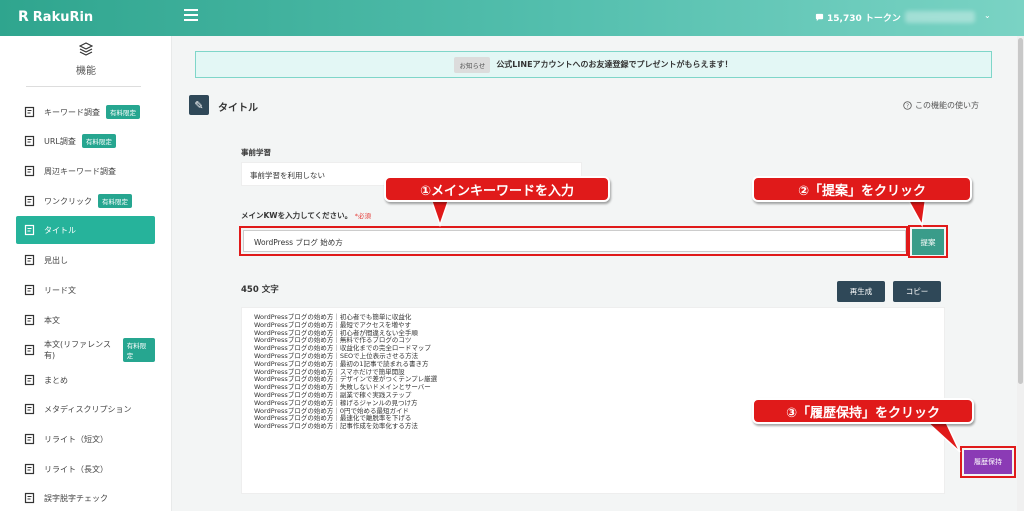 The width and height of the screenshot is (1024, 511). I want to click on char-count: 450 文字, so click(260, 290).